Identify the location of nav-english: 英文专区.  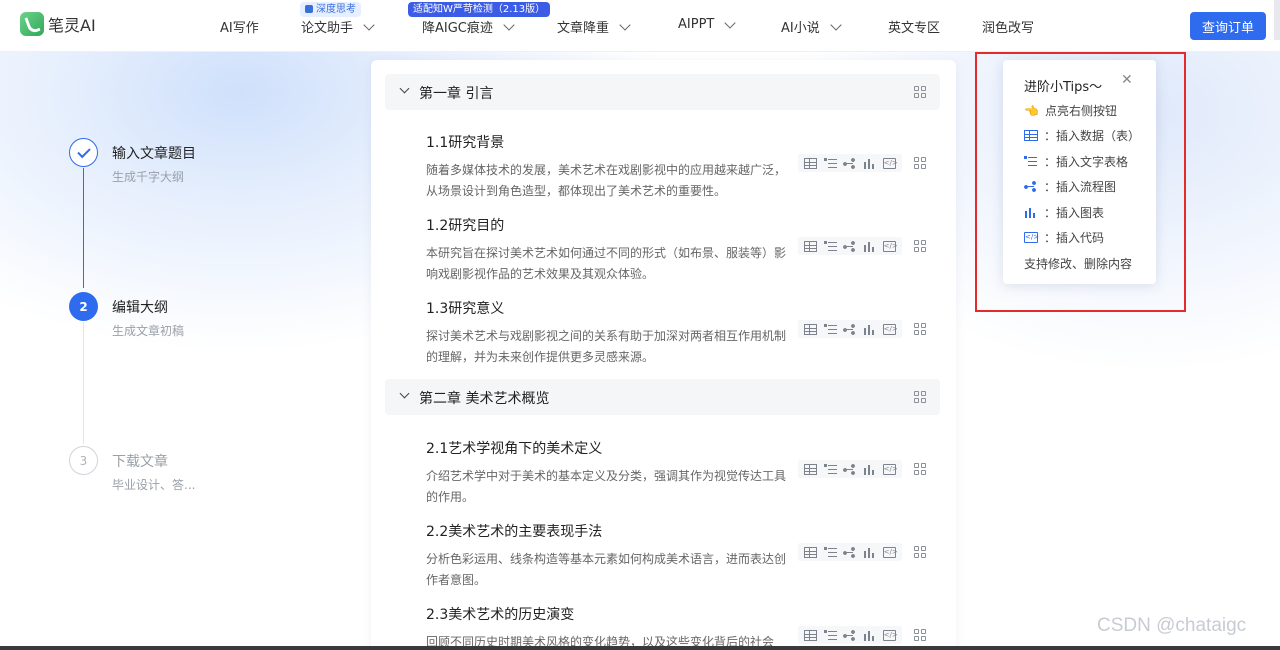
(914, 26).